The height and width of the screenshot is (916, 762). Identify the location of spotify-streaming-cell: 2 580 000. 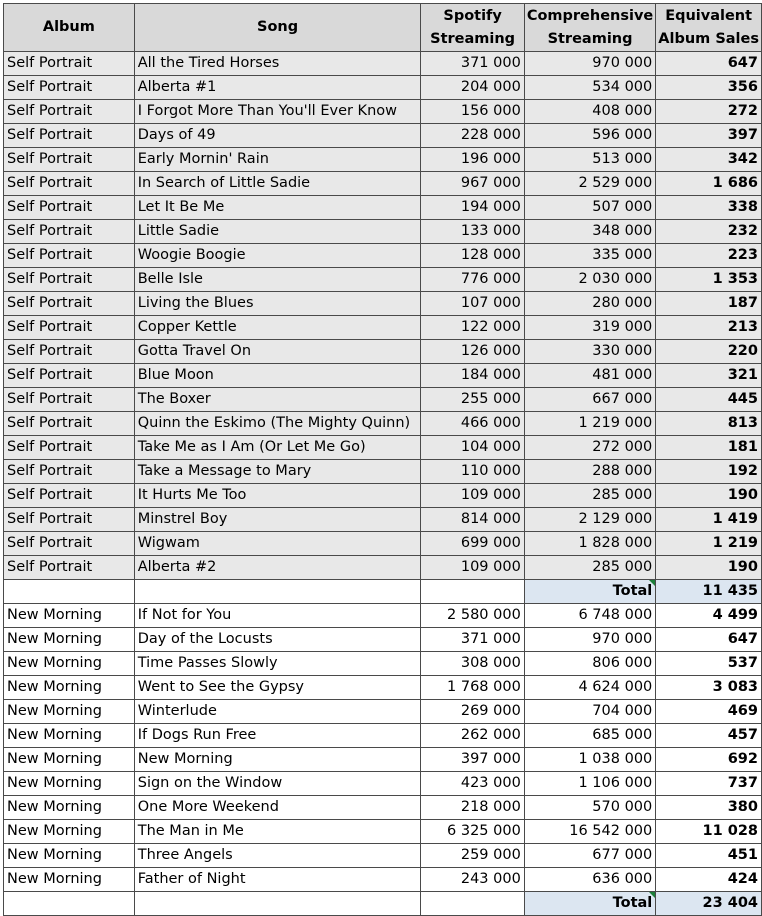
(472, 615).